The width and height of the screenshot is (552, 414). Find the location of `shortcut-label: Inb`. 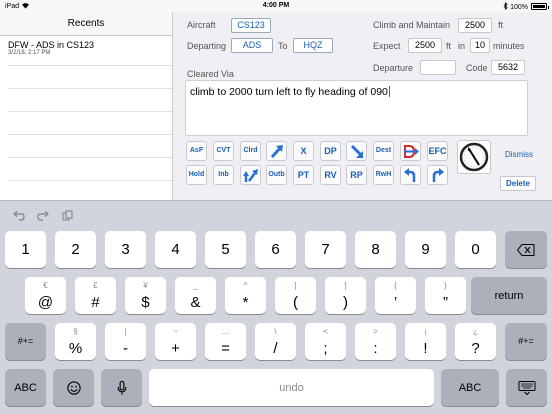

shortcut-label: Inb is located at coordinates (223, 174).